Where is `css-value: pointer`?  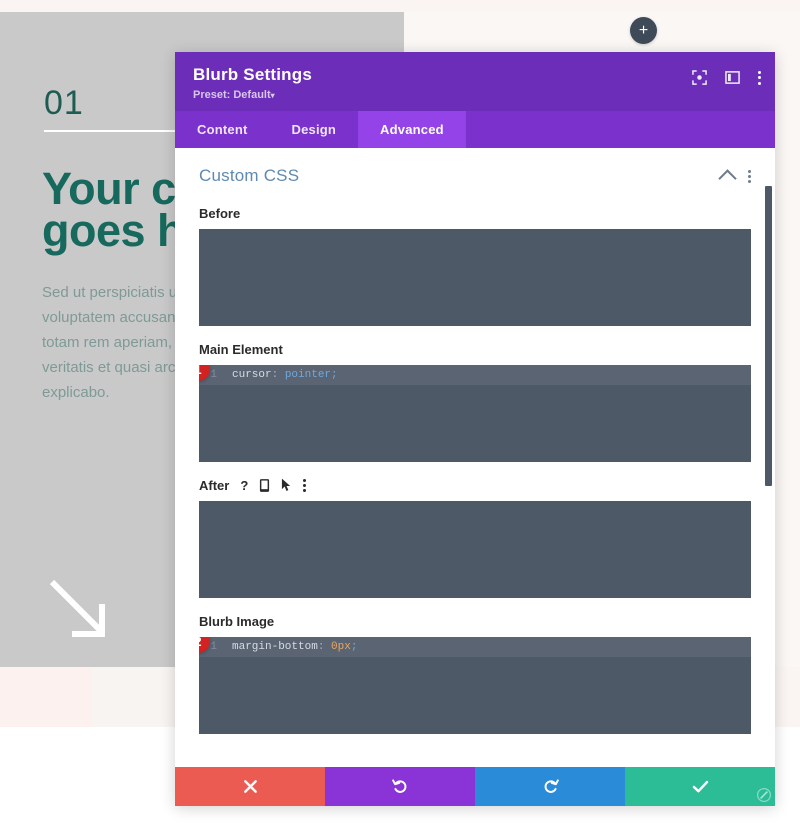
css-value: pointer is located at coordinates (308, 375).